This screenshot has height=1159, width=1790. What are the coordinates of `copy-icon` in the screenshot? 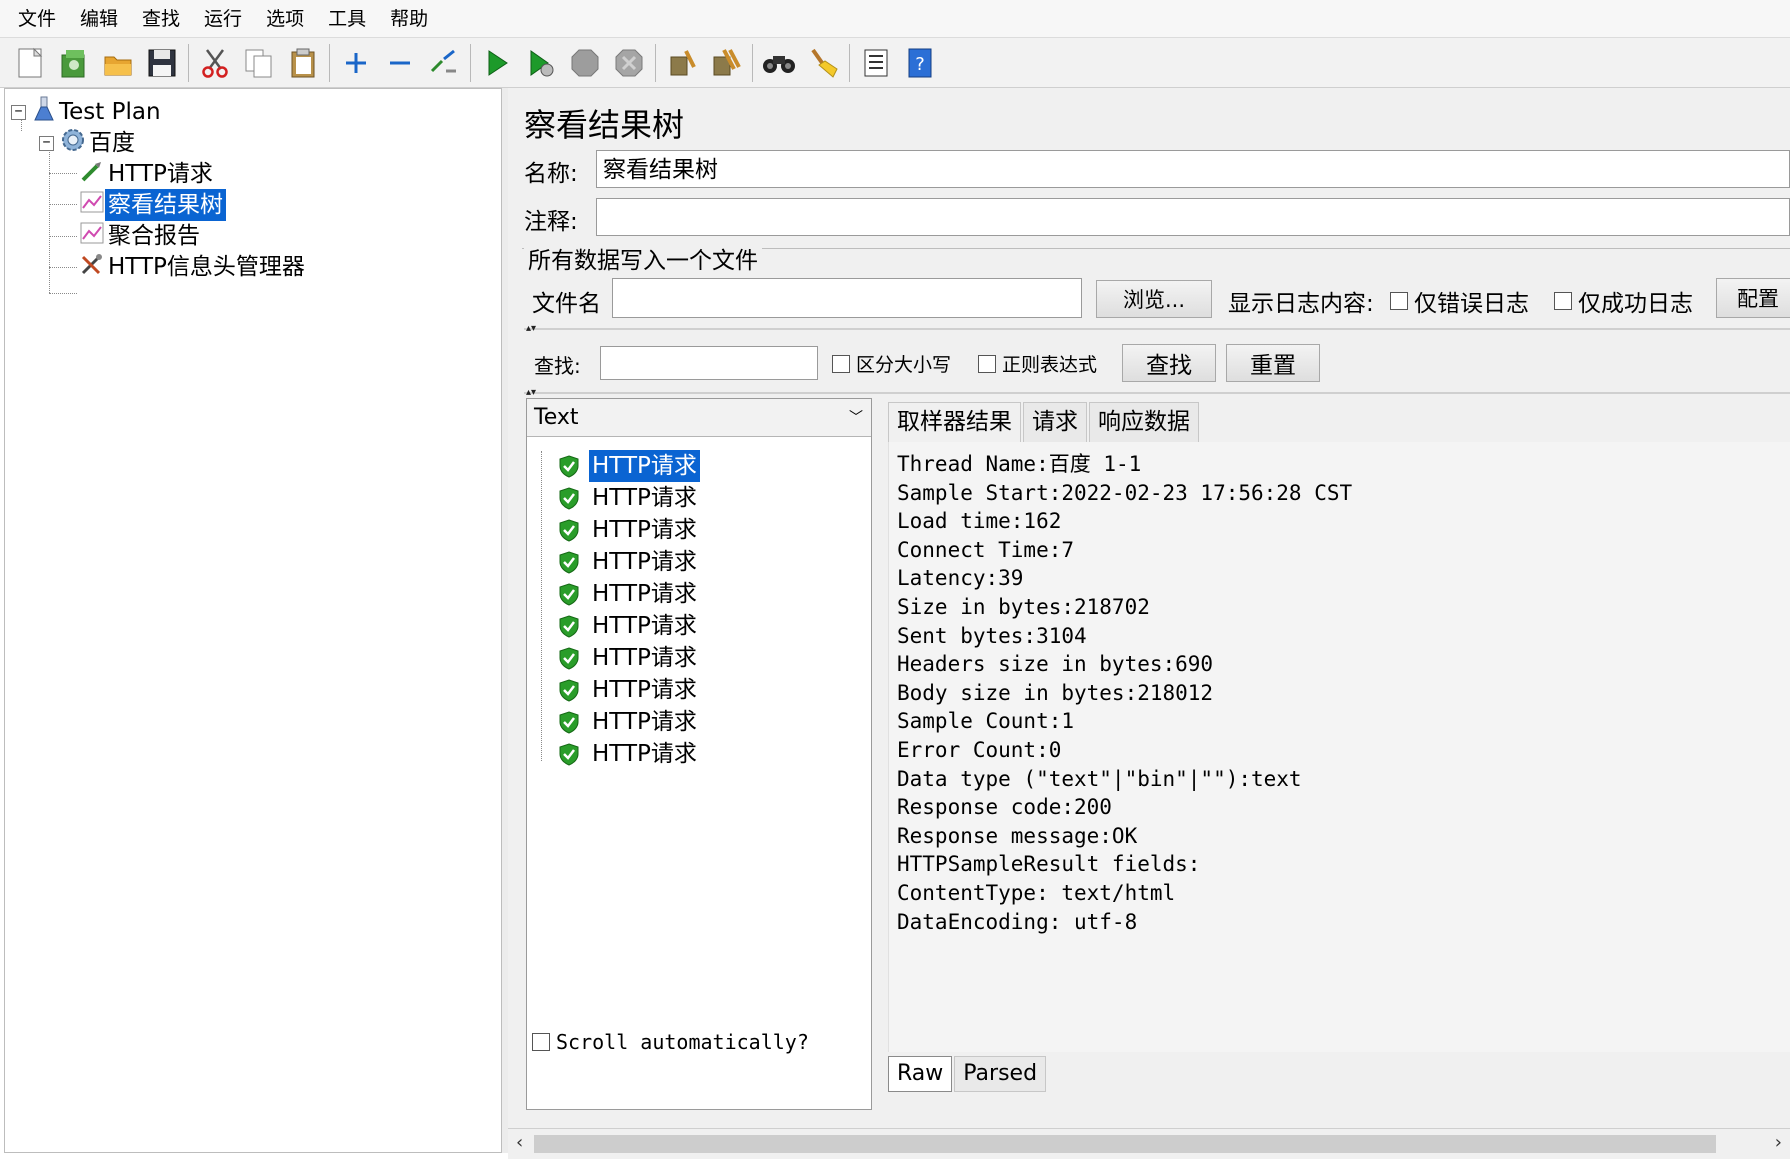 It's located at (259, 63).